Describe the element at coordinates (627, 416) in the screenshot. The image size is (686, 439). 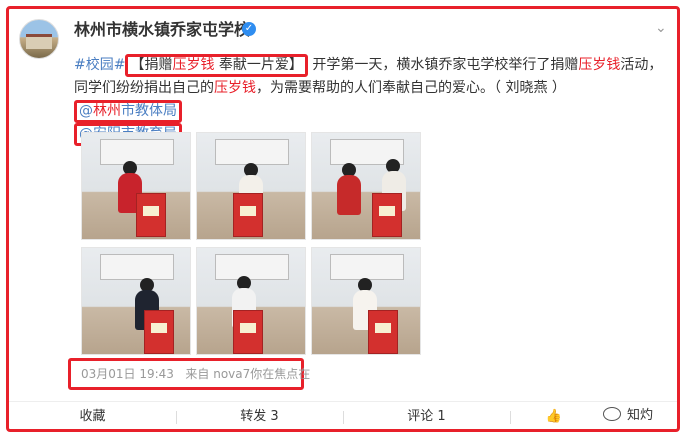
I see `watermark: 知灼` at that location.